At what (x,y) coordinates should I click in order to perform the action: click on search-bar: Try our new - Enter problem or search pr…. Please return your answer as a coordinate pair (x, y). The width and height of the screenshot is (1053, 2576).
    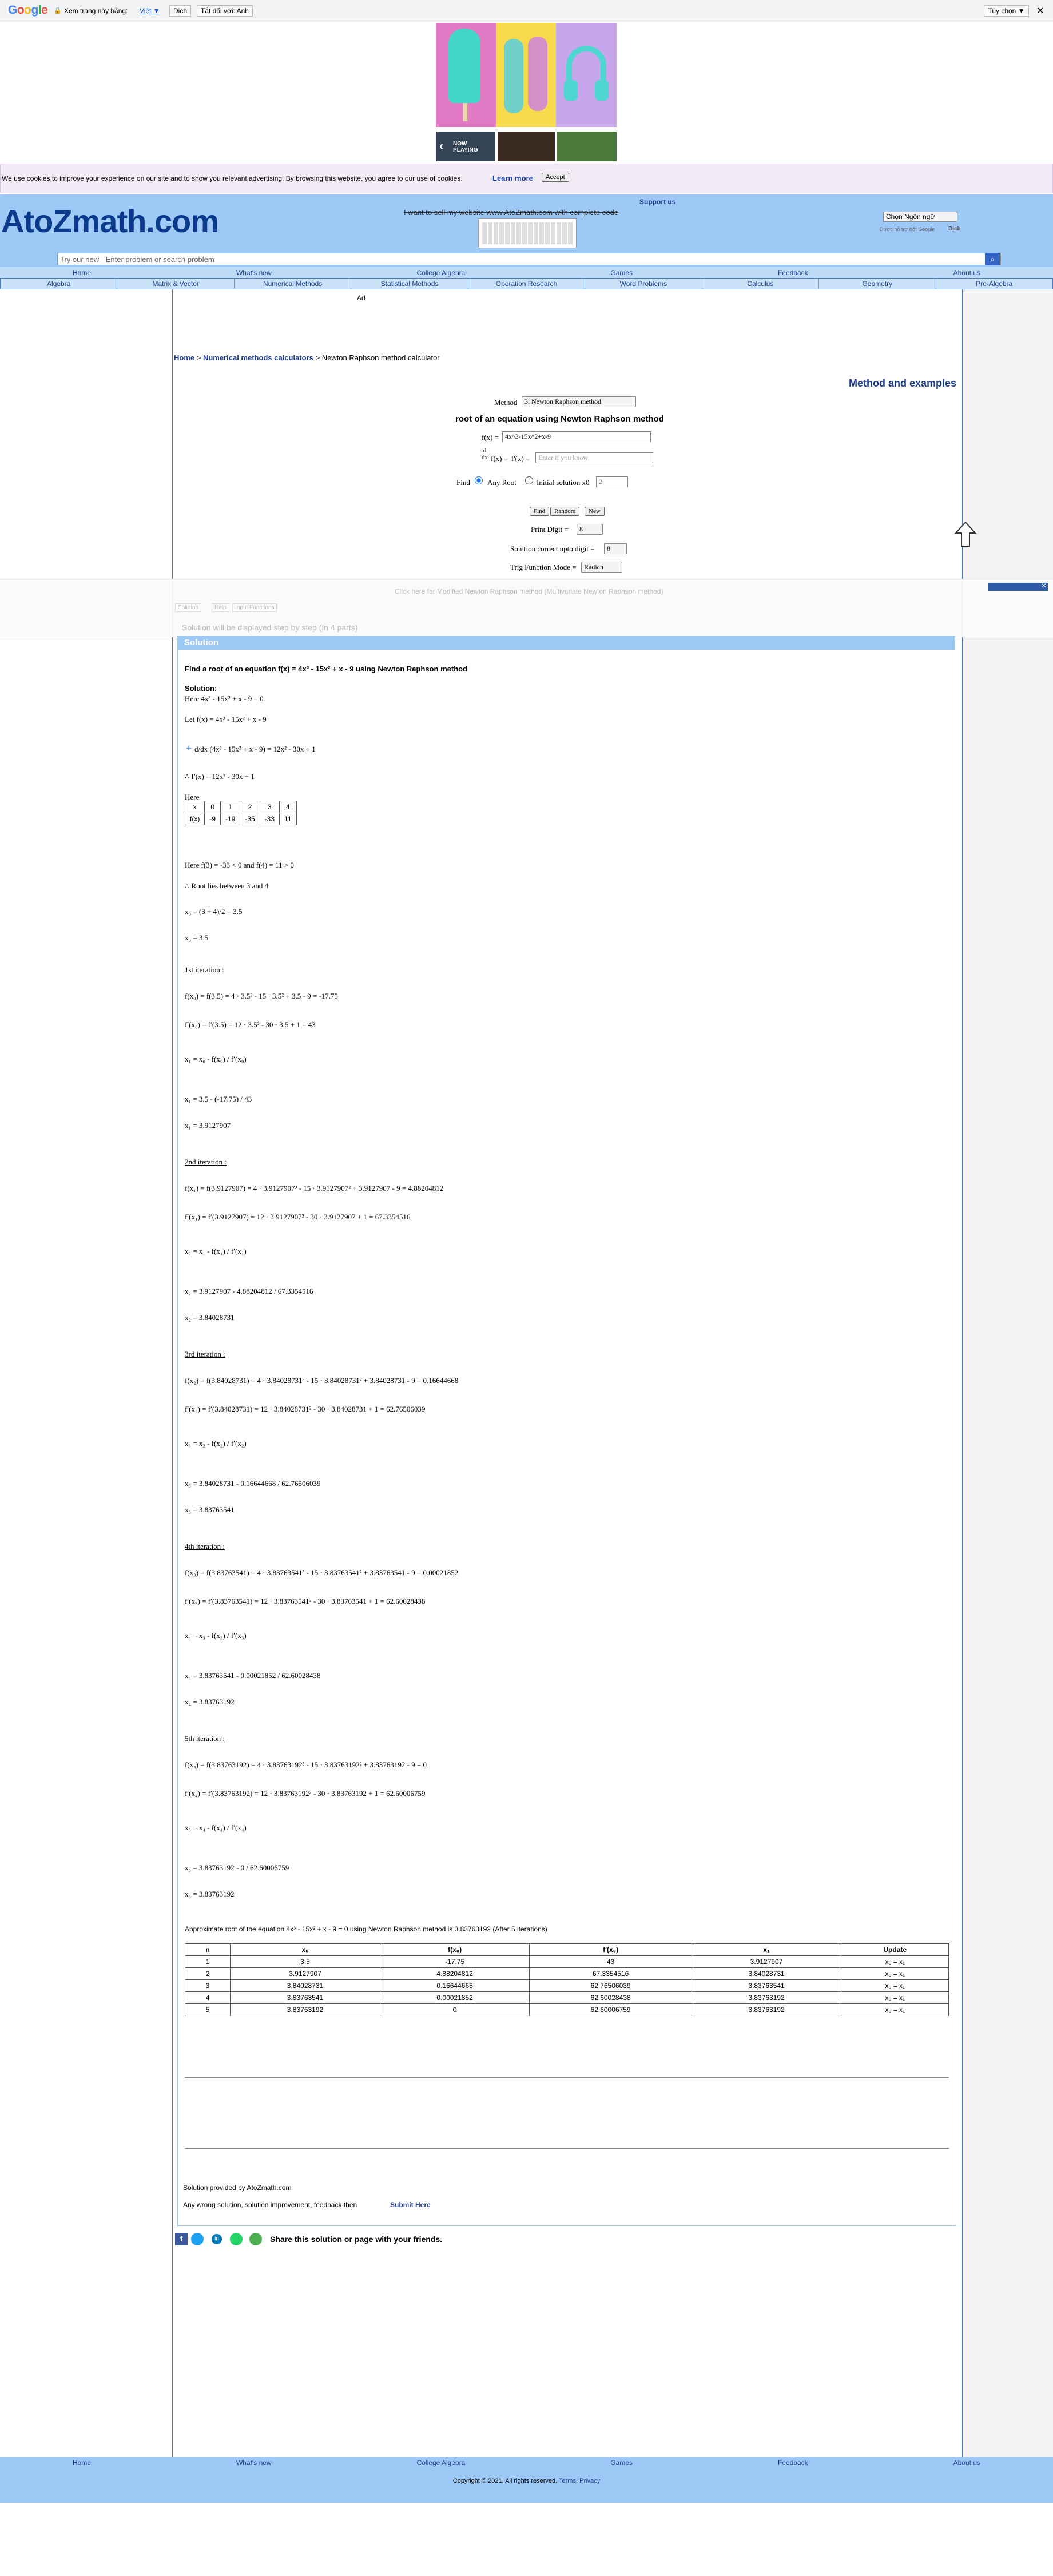
    Looking at the image, I should click on (529, 259).